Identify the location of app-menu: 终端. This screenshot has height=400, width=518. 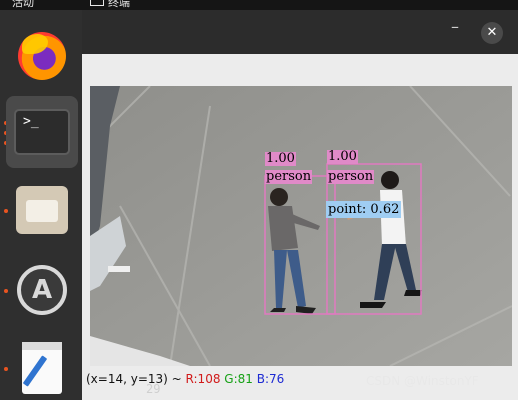
(110, 5).